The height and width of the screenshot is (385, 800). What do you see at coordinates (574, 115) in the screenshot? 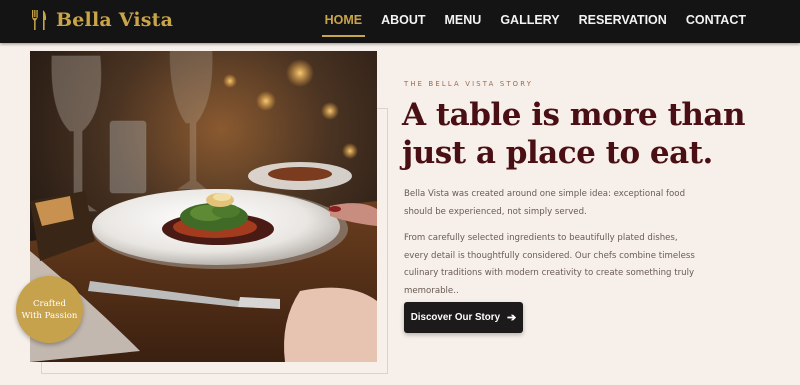
I see `headline-line1: A table is more than` at bounding box center [574, 115].